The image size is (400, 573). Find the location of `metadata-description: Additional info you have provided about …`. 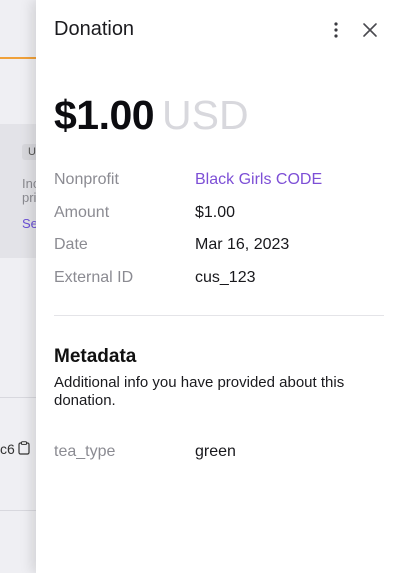

metadata-description: Additional info you have provided about … is located at coordinates (199, 391).